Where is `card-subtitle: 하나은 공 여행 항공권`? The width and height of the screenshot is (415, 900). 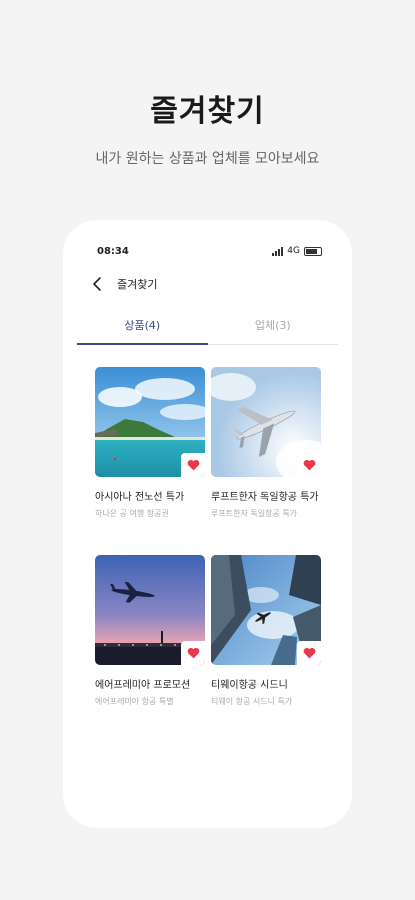 card-subtitle: 하나은 공 여행 항공권 is located at coordinates (132, 513).